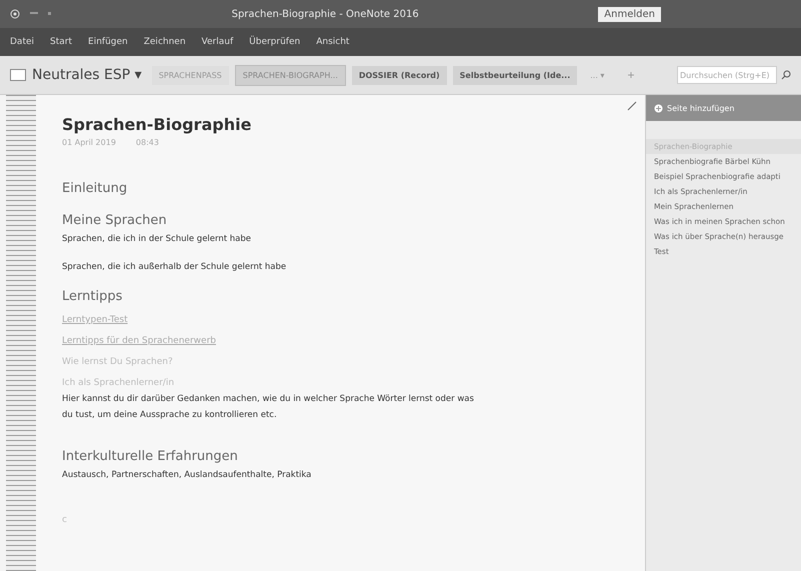  I want to click on faded-text: c, so click(64, 520).